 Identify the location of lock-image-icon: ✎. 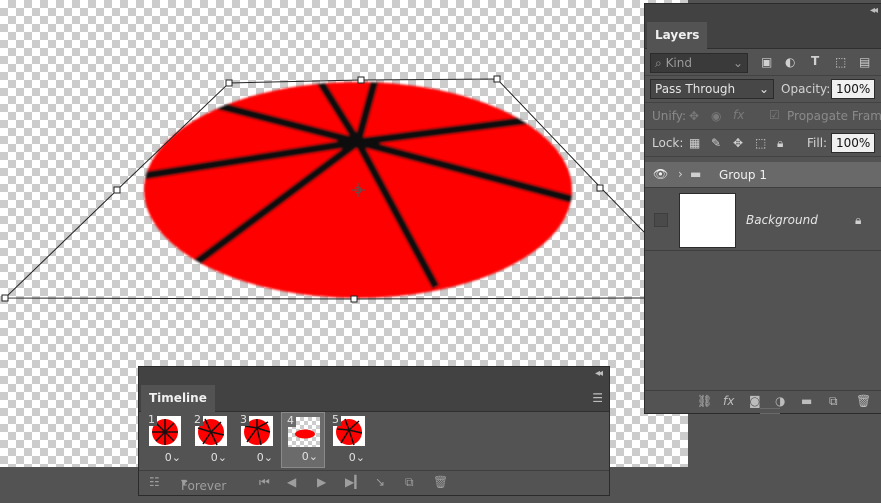
(716, 143).